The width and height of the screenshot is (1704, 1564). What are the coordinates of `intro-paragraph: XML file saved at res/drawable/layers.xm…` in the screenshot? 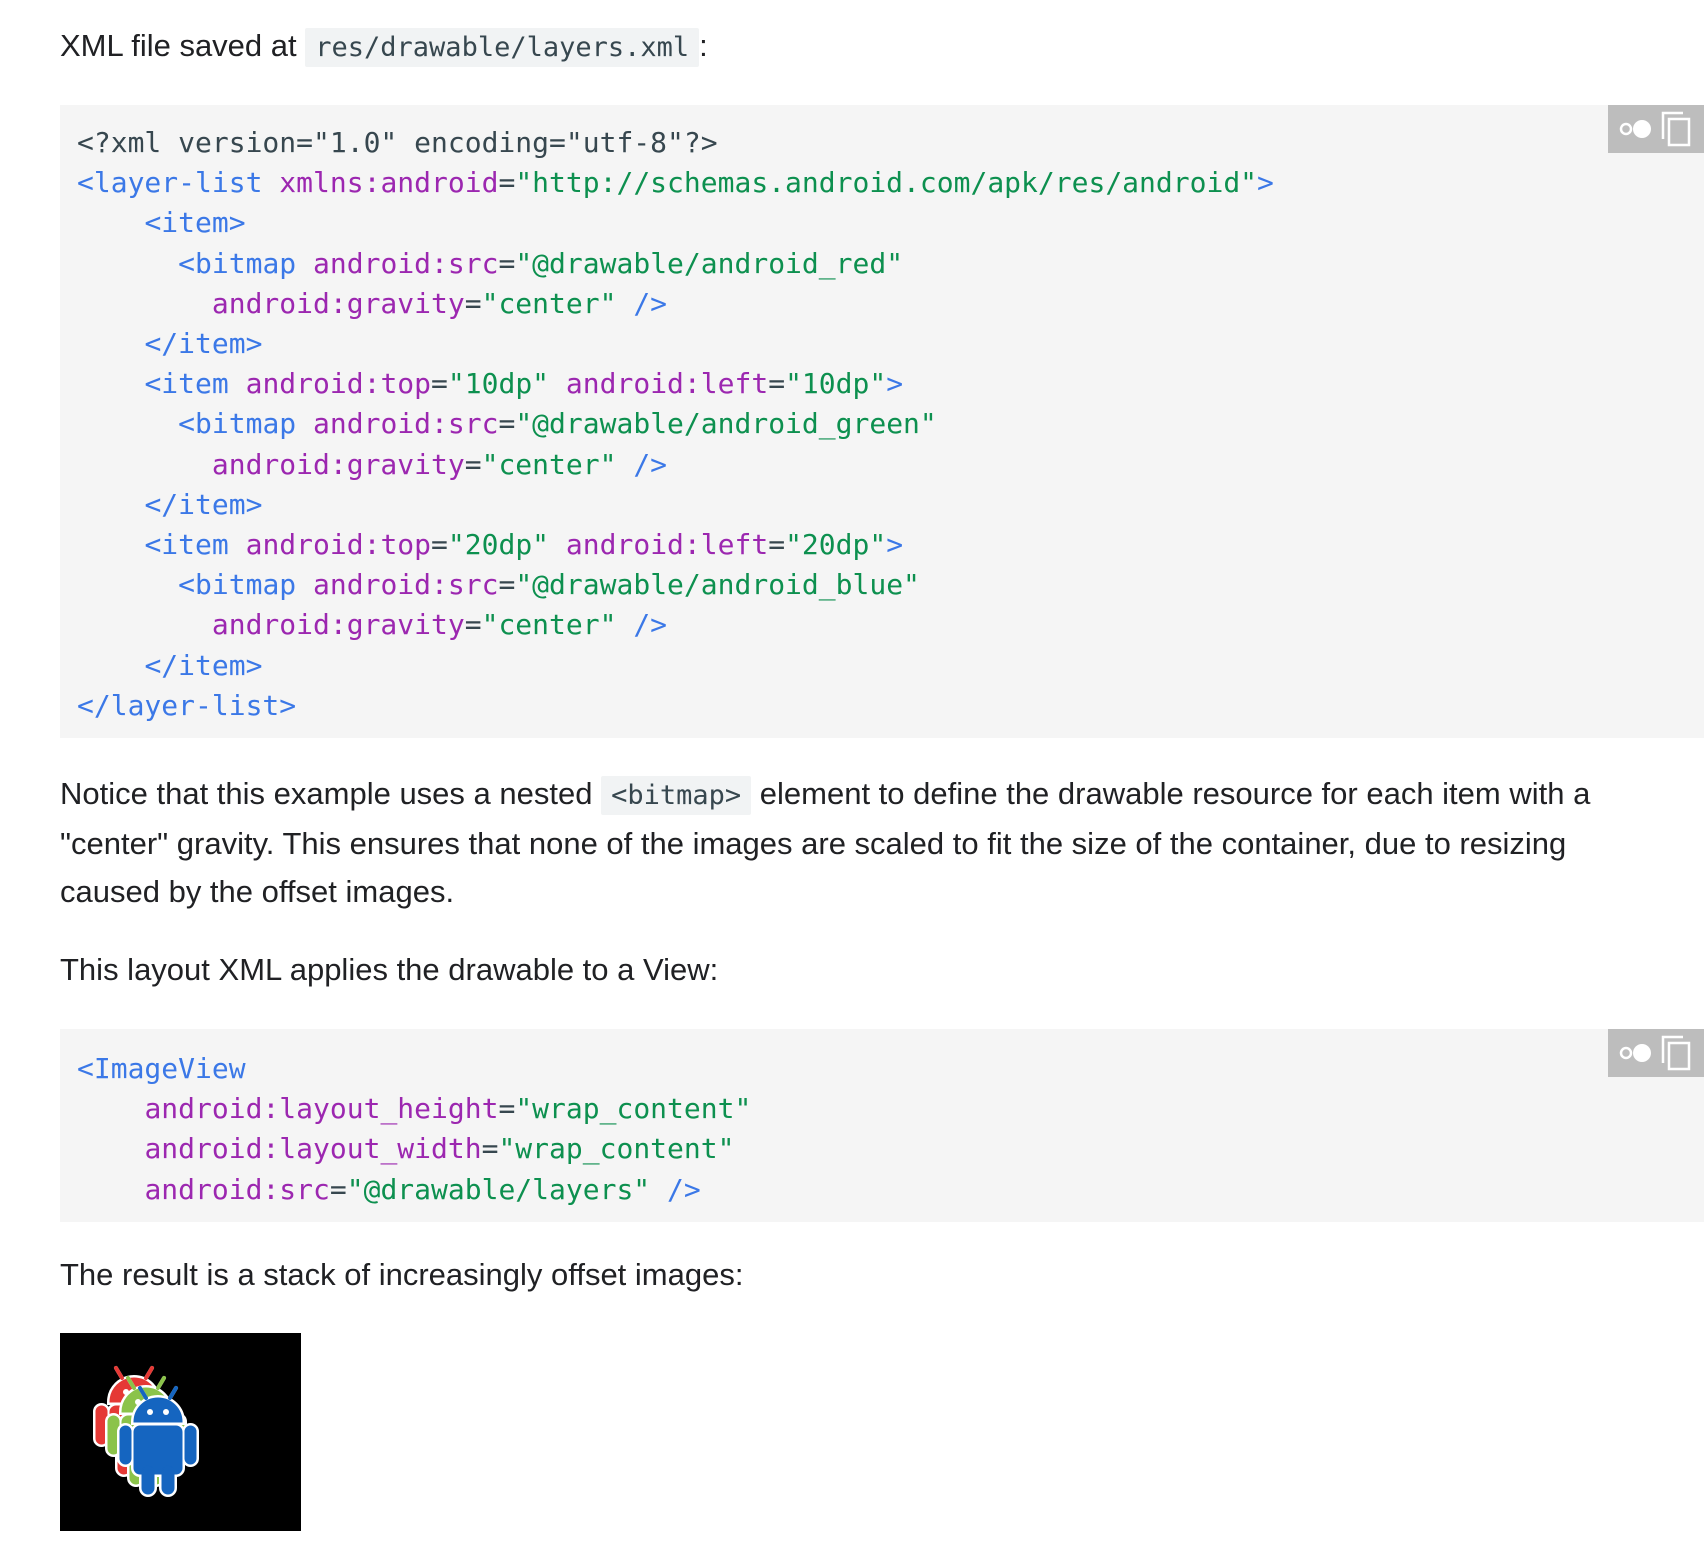 It's located at (384, 47).